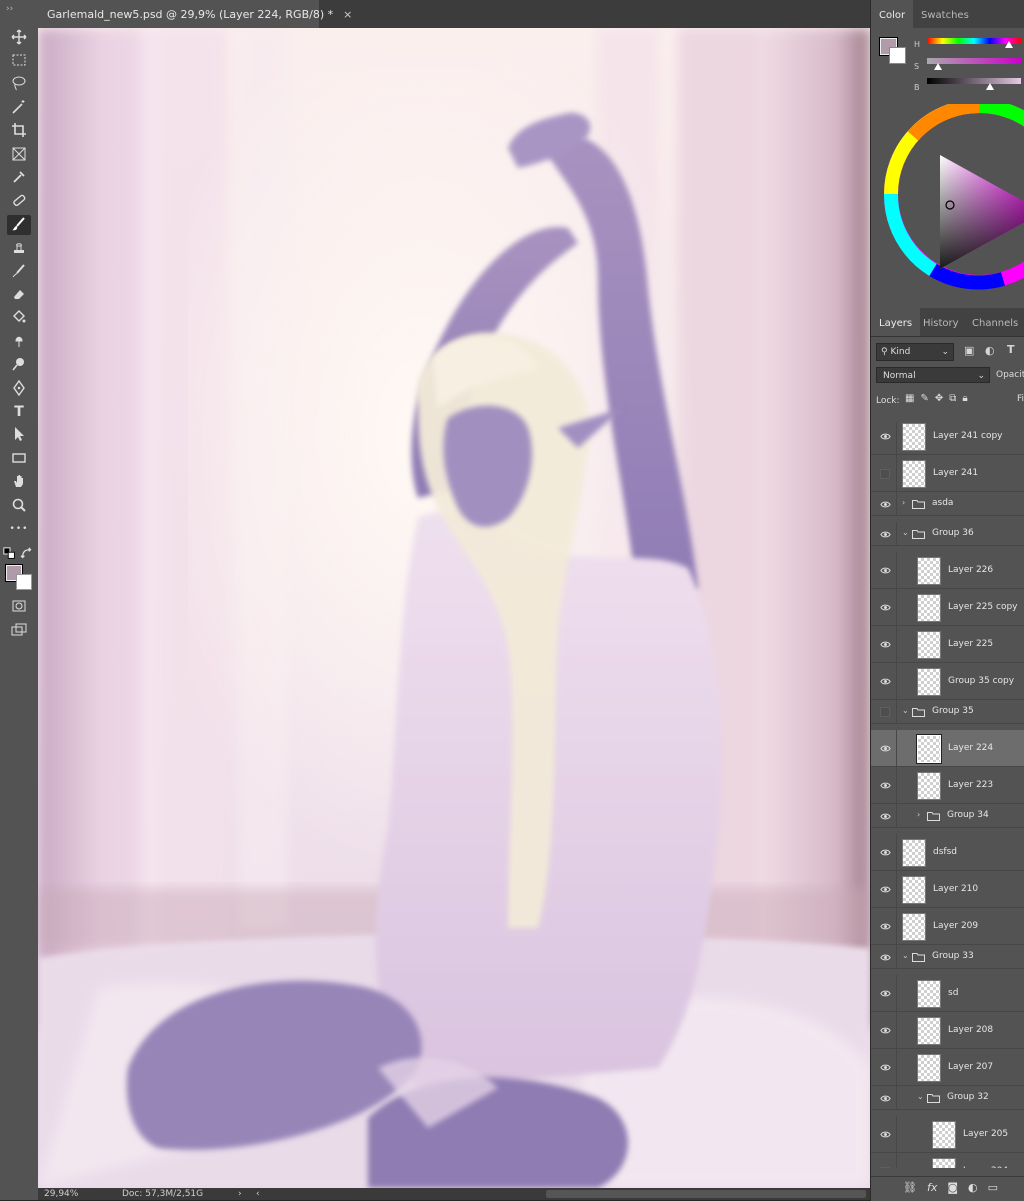 This screenshot has height=1201, width=1024. I want to click on layer-name: Layer 224, so click(970, 748).